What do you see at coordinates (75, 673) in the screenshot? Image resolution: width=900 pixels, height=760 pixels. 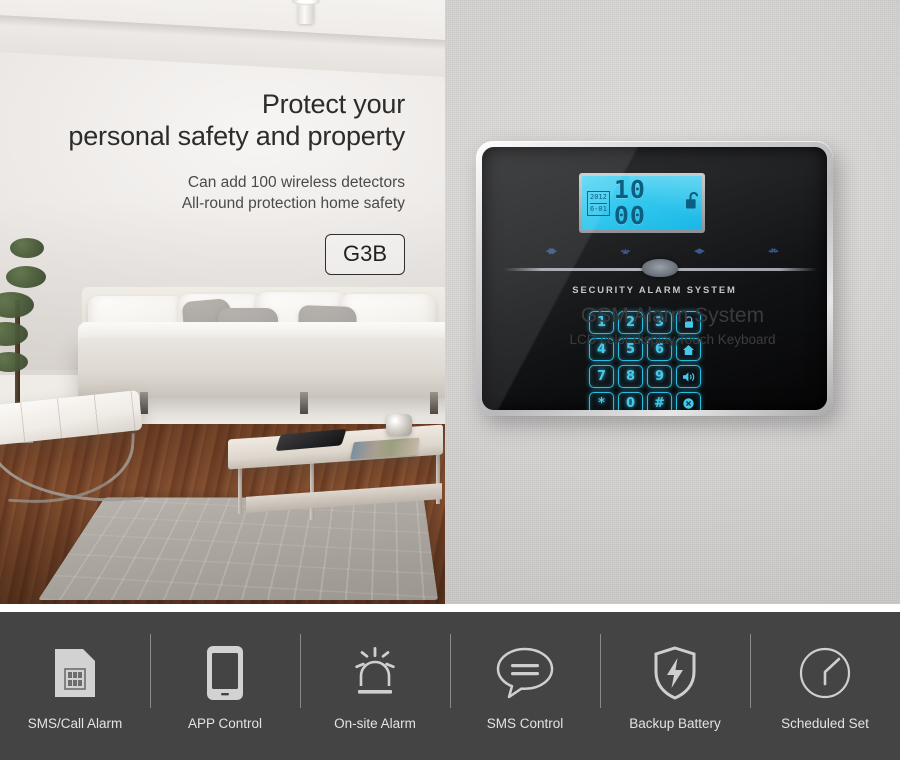 I see `sim-card-icon` at bounding box center [75, 673].